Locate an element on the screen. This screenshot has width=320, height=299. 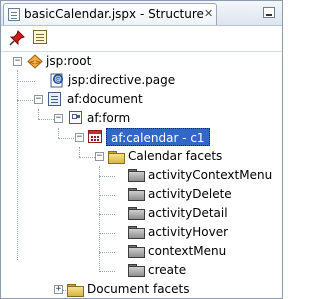
tree-node-label: jsp:directive.page is located at coordinates (122, 80).